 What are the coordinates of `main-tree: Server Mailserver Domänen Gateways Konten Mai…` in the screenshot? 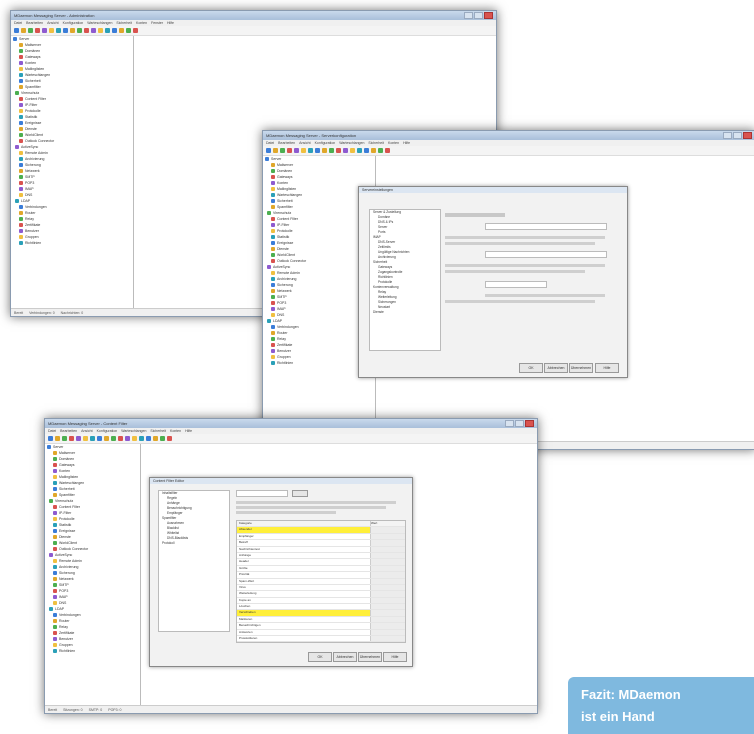 It's located at (72, 172).